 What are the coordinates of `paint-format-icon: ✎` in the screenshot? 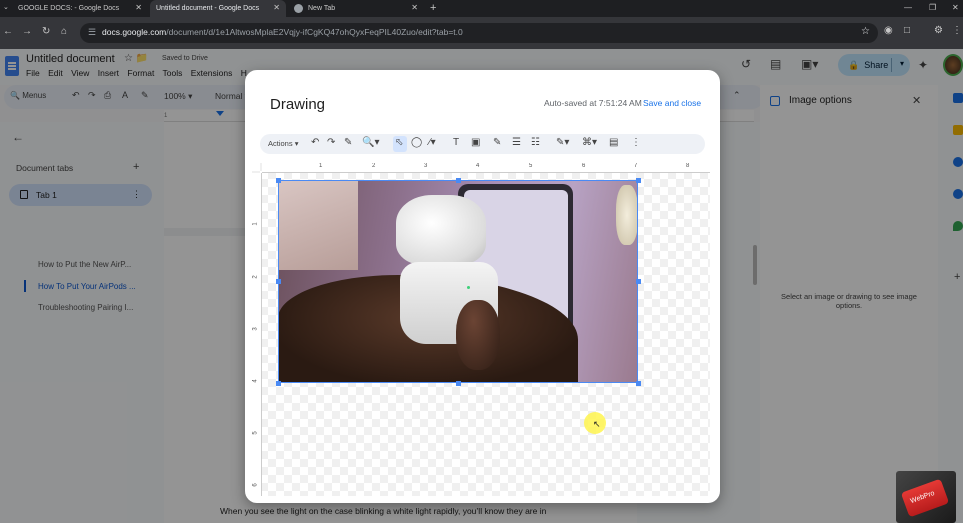 It's located at (348, 142).